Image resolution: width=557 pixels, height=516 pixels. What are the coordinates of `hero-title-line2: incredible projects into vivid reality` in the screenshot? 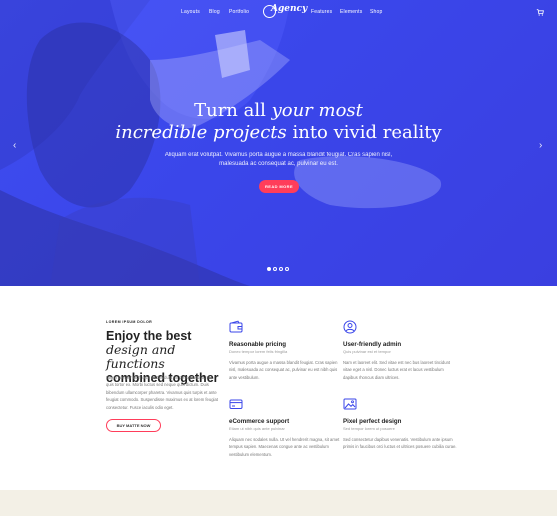 It's located at (278, 133).